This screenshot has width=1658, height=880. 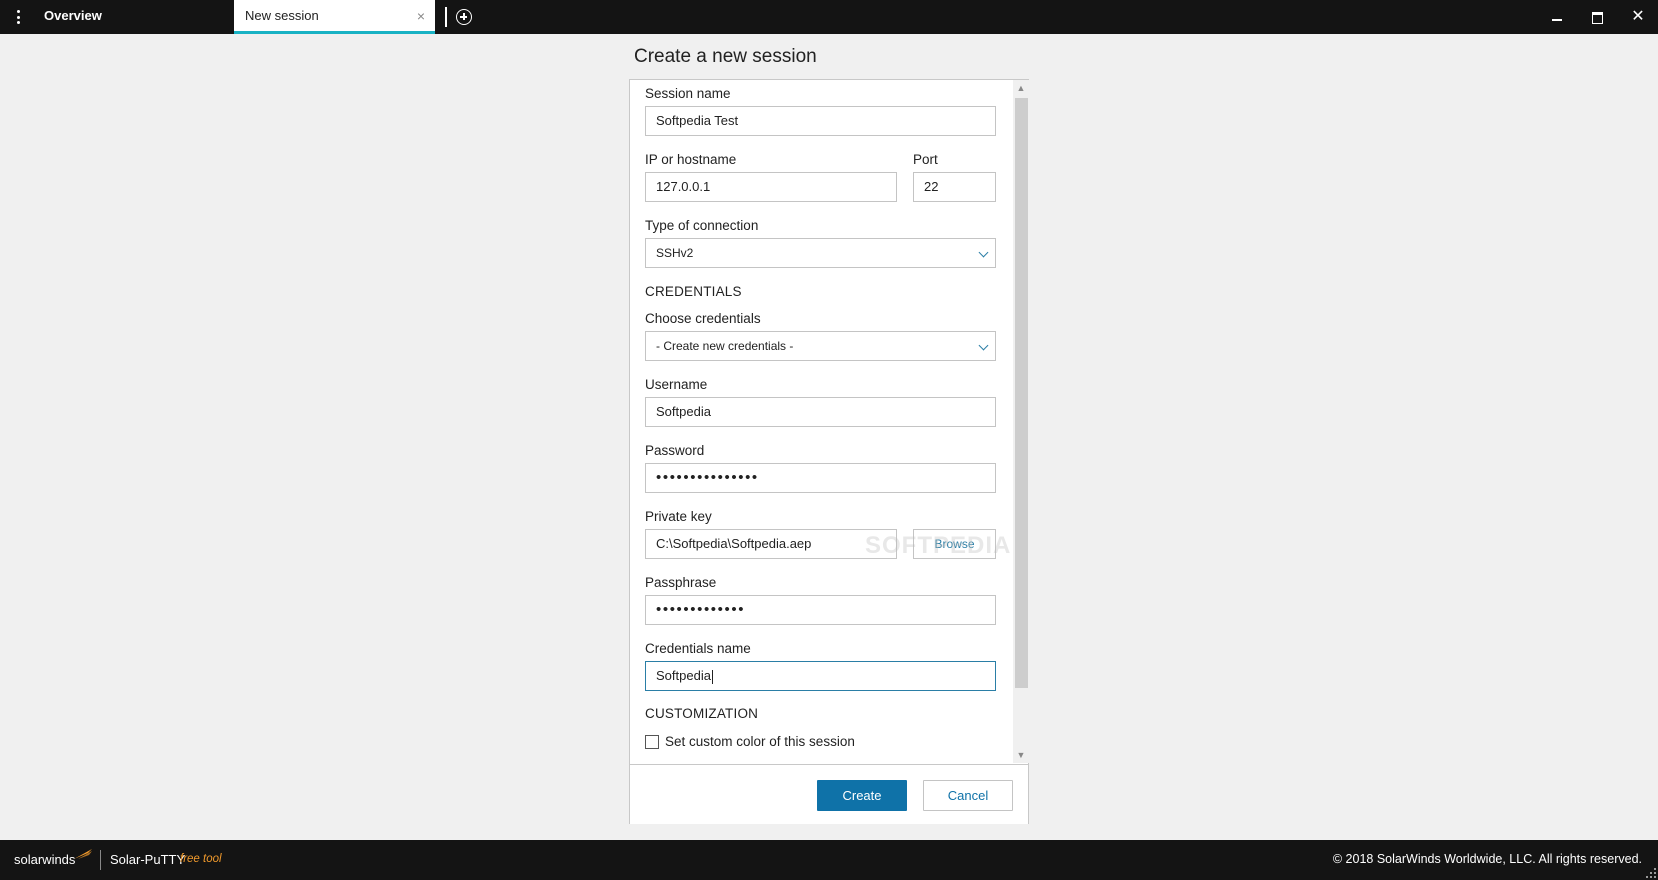 What do you see at coordinates (1021, 755) in the screenshot?
I see `scroll-down-icon: ▼` at bounding box center [1021, 755].